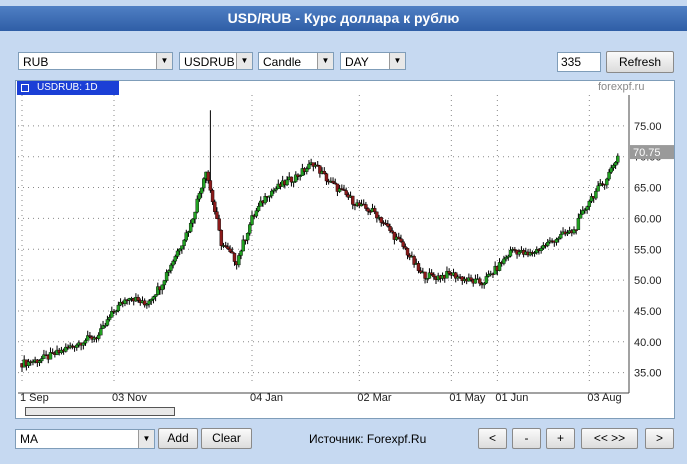 The image size is (687, 464). What do you see at coordinates (374, 398) in the screenshot?
I see `x-tick-label: 02 Mar` at bounding box center [374, 398].